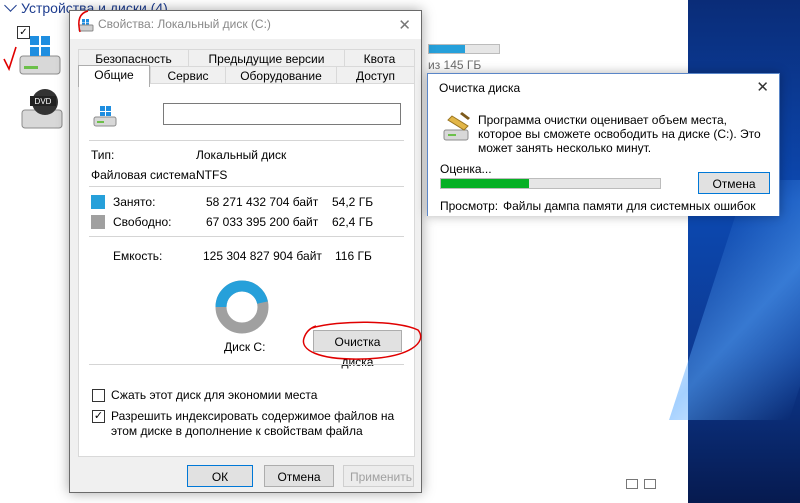 The width and height of the screenshot is (800, 503). I want to click on cancel-button: Отмена, so click(299, 476).